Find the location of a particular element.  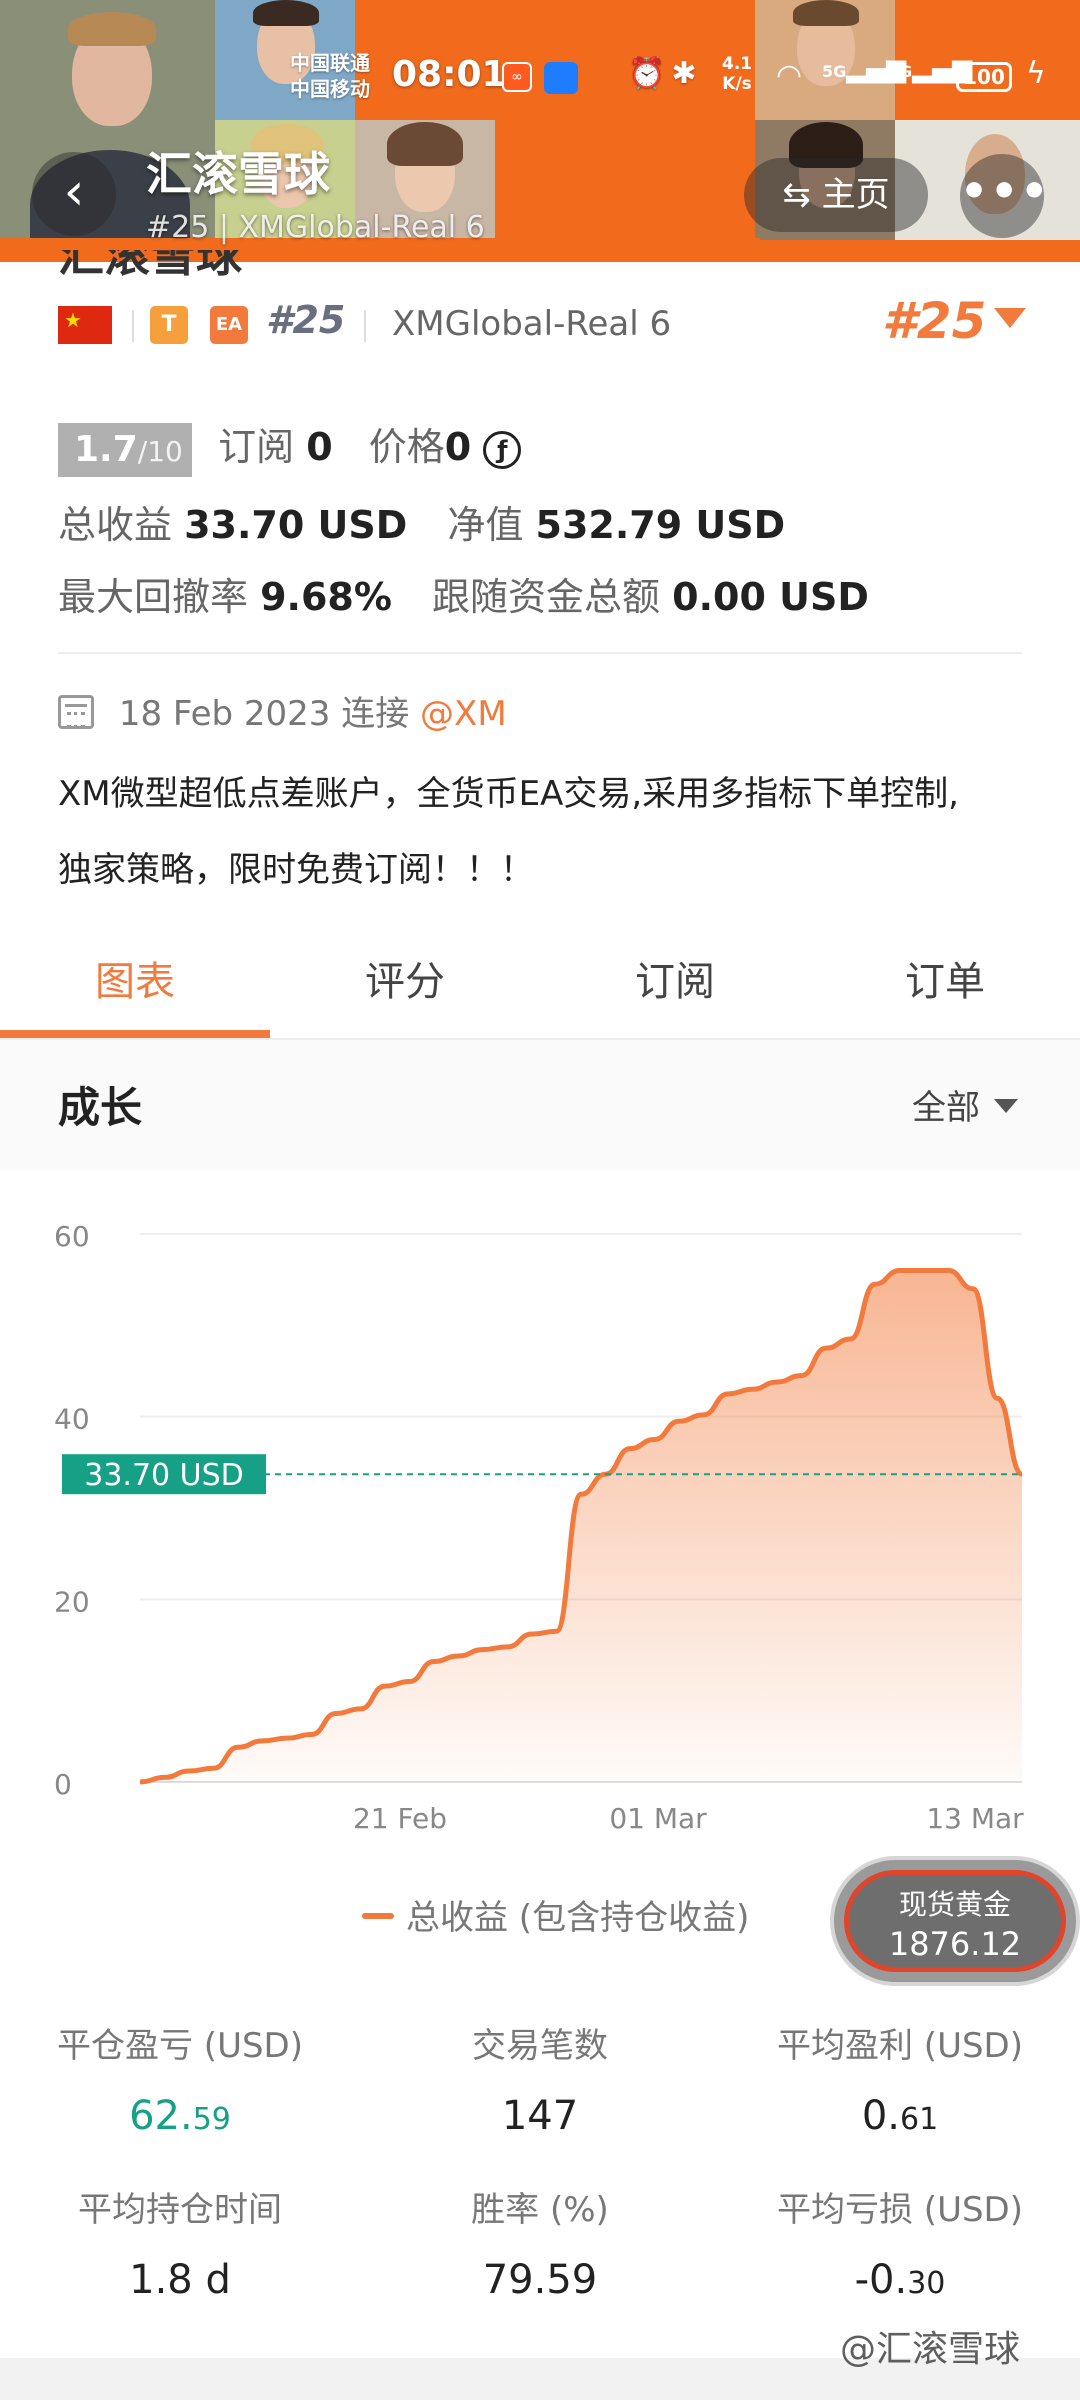

tab-orders: 订单 is located at coordinates (945, 985).